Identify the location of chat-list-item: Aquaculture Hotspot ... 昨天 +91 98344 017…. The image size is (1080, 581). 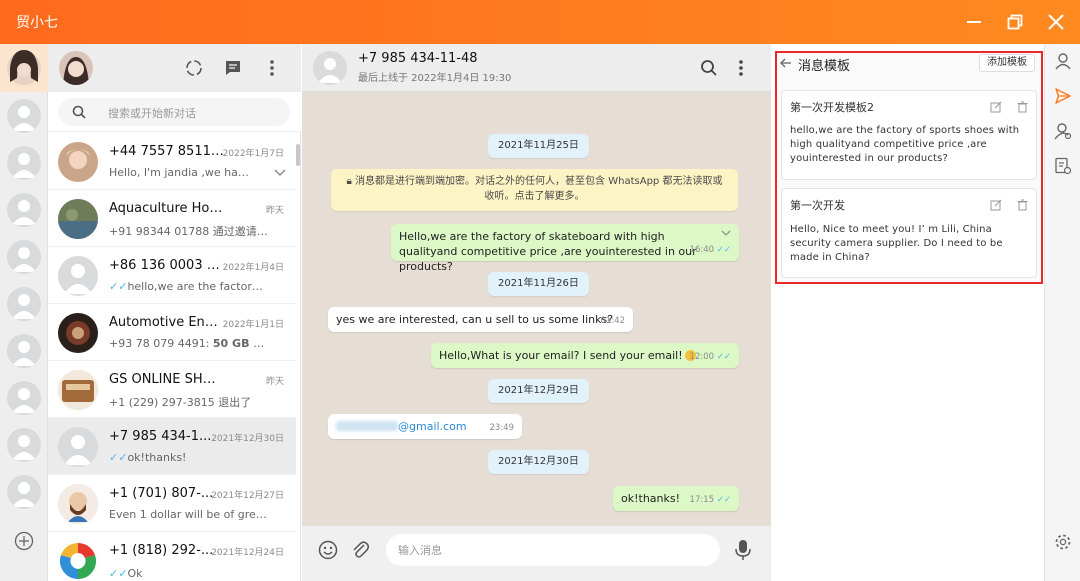
(172, 218).